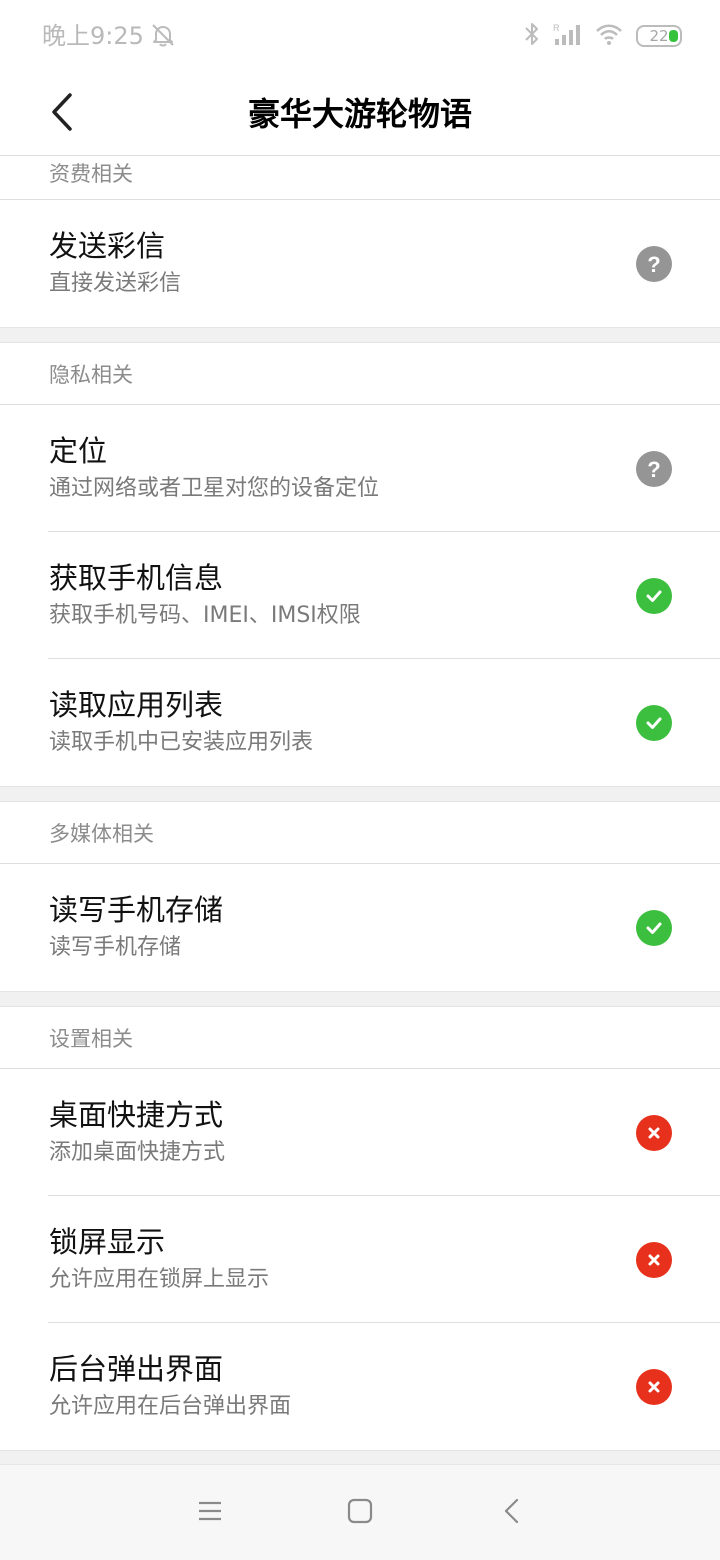 The image size is (720, 1560). What do you see at coordinates (384, 927) in the screenshot?
I see `permission-item-storage: 读写手机存储 读写手机存储` at bounding box center [384, 927].